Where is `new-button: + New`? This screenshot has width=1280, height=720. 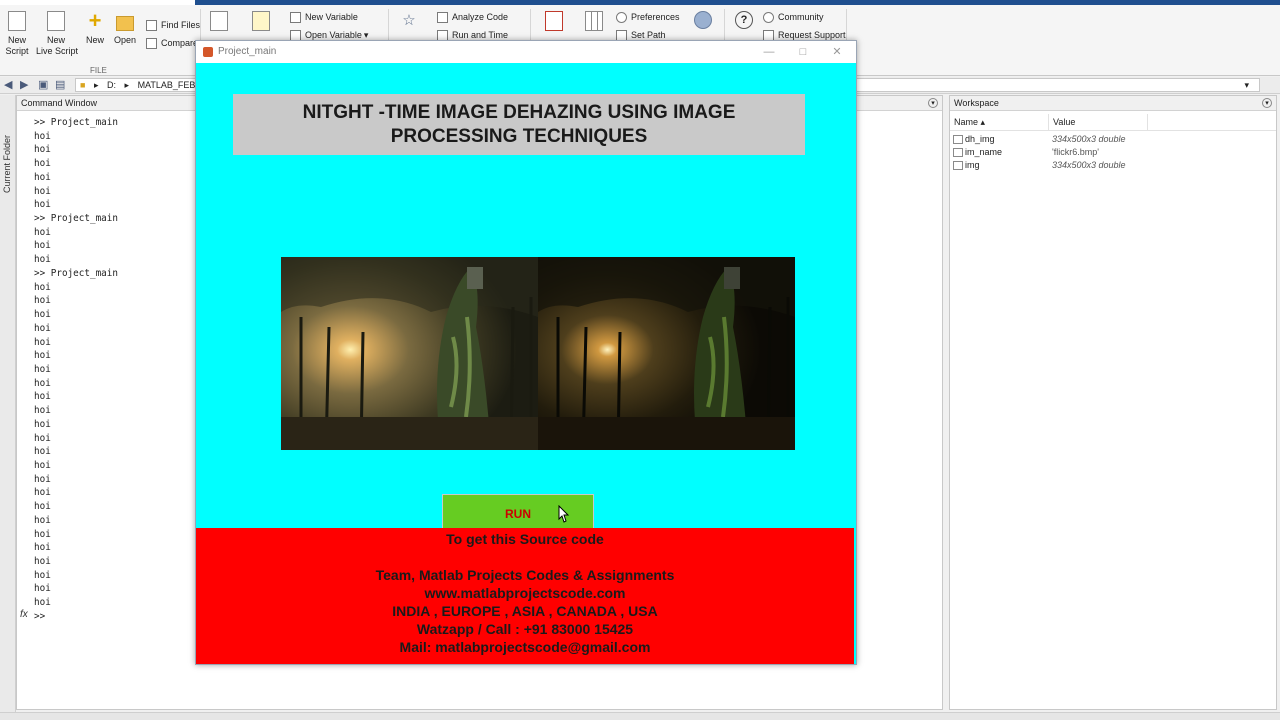 new-button: + New is located at coordinates (95, 28).